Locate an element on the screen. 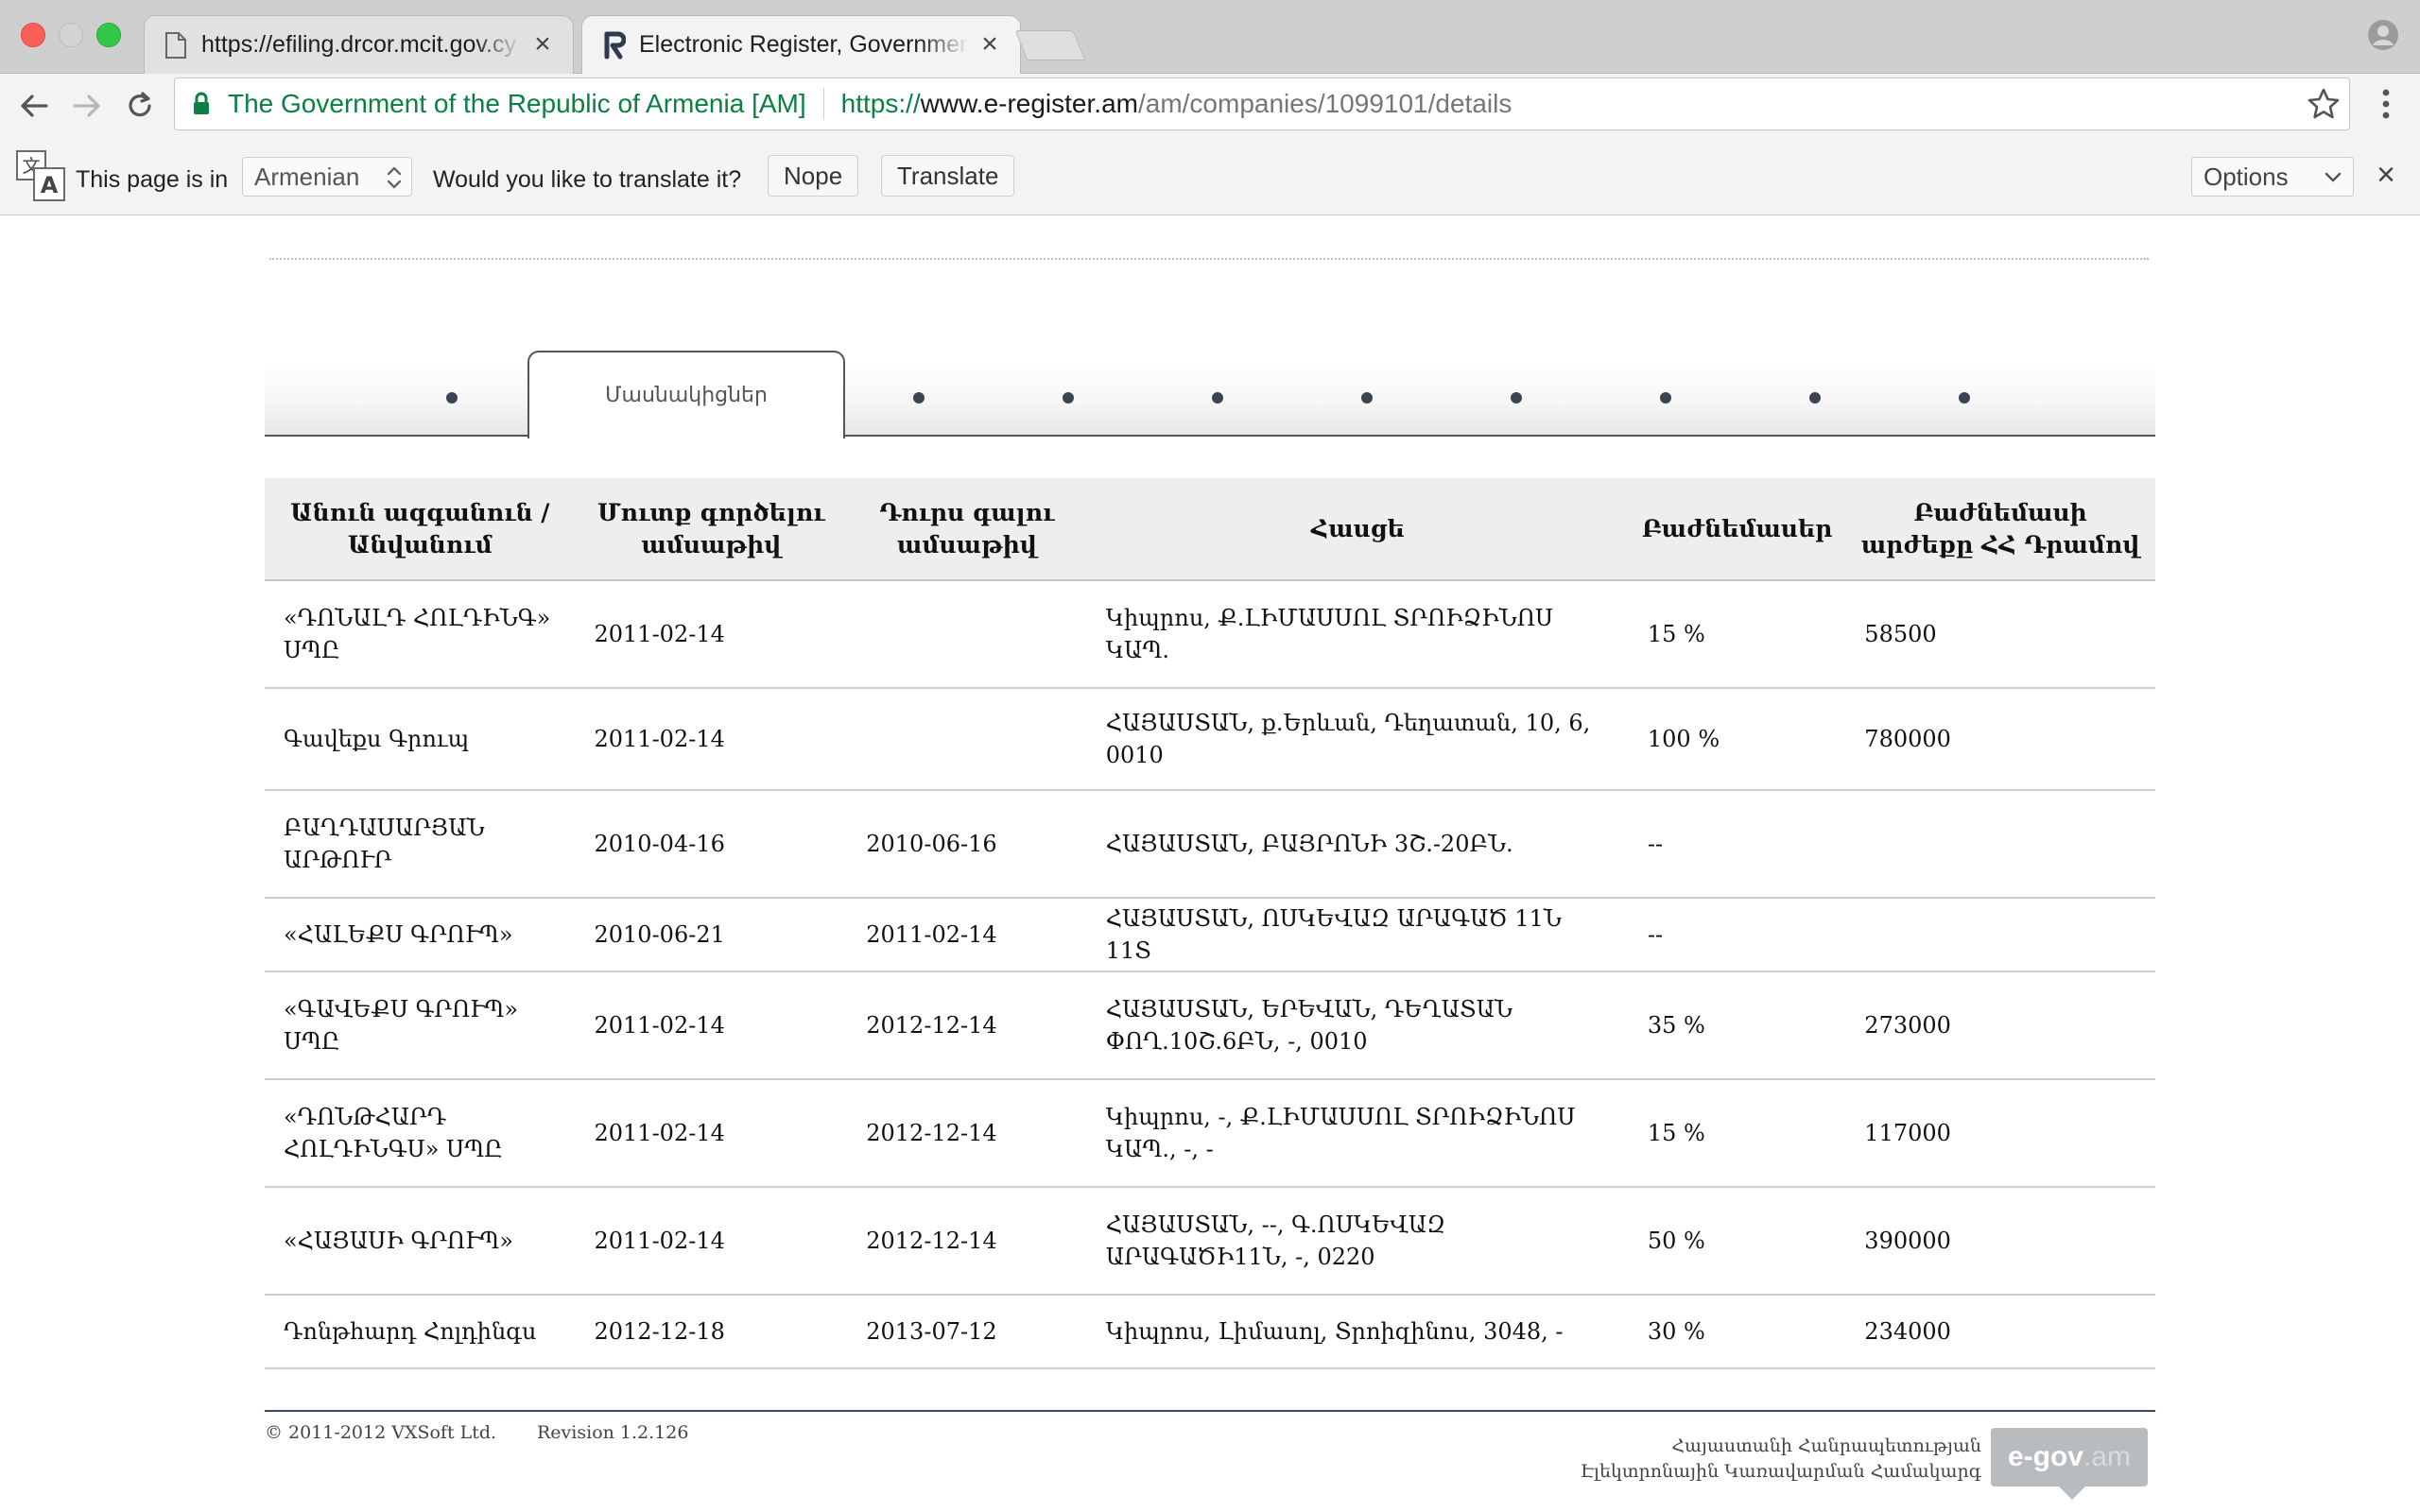 This screenshot has height=1512, width=2420. chevron-down-icon is located at coordinates (2333, 177).